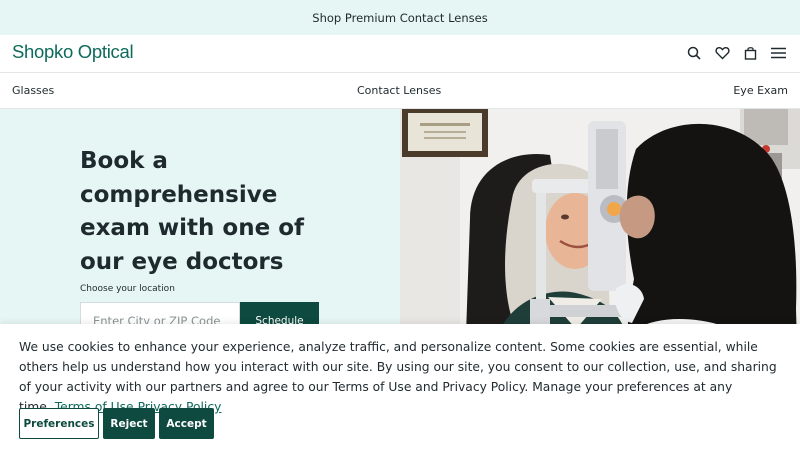 This screenshot has width=800, height=450. I want to click on nav-item-contact-lenses: Contact Lenses, so click(399, 90).